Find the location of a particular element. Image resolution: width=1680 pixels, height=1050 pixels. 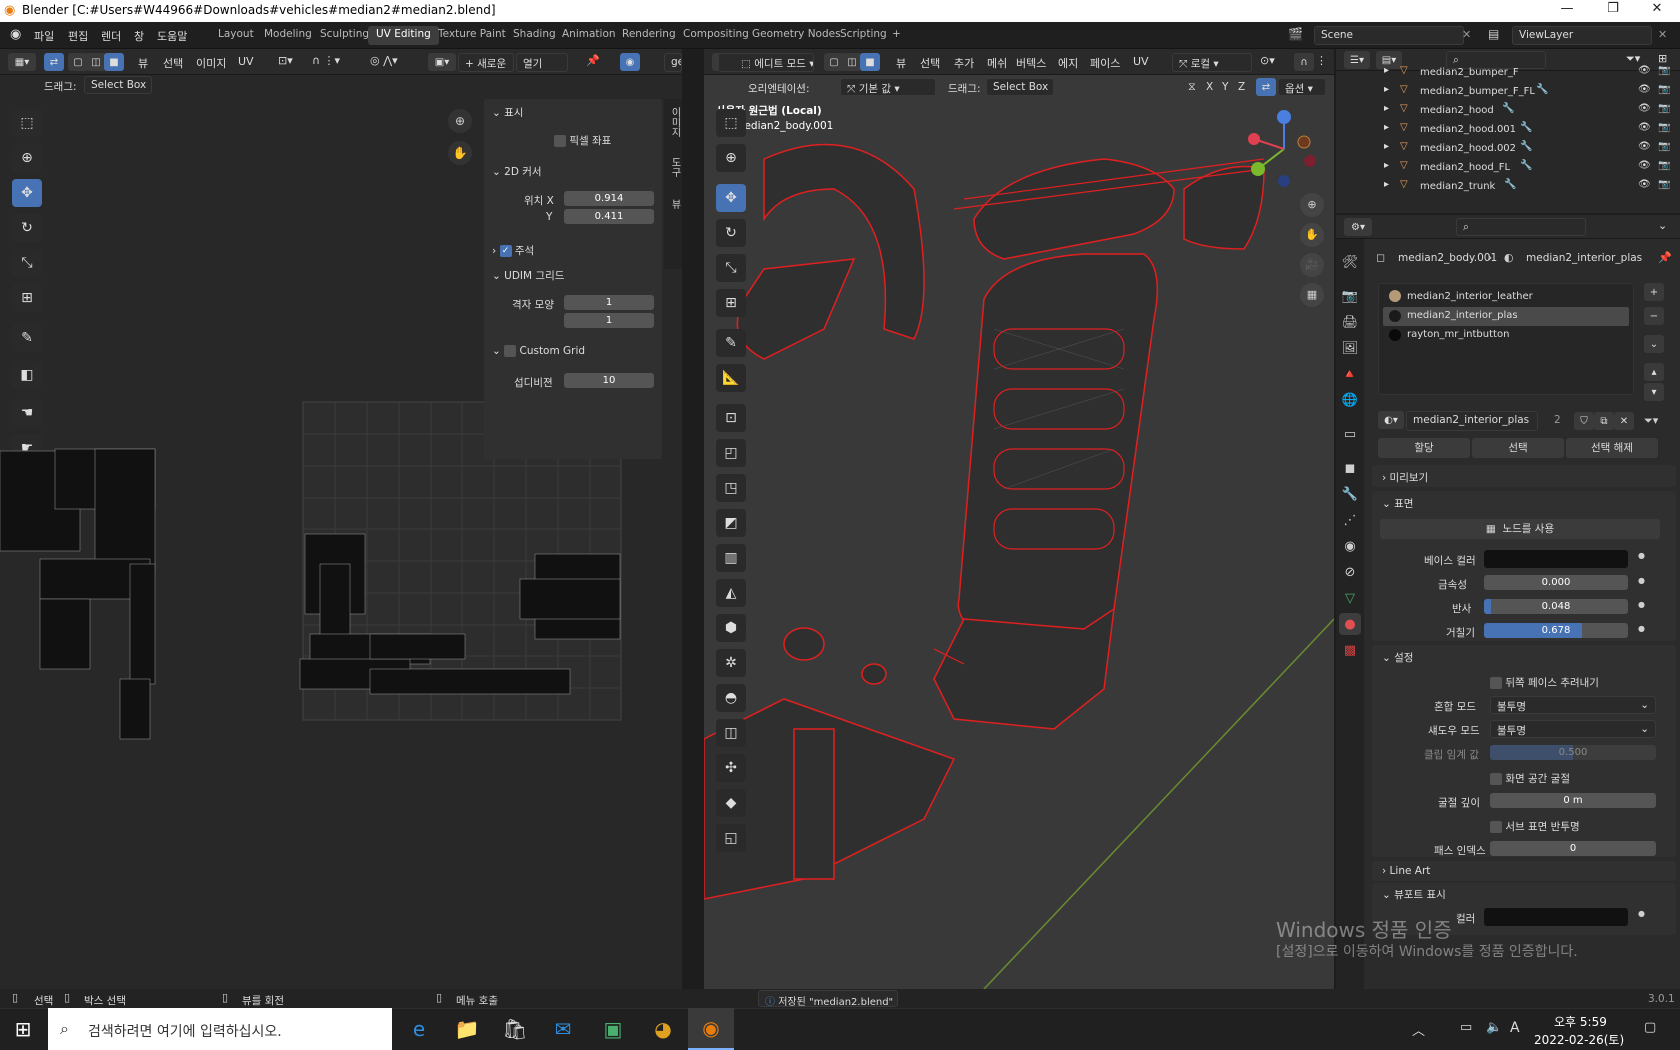

custom-grid-title: ⌄ Custom Grid is located at coordinates (538, 351).